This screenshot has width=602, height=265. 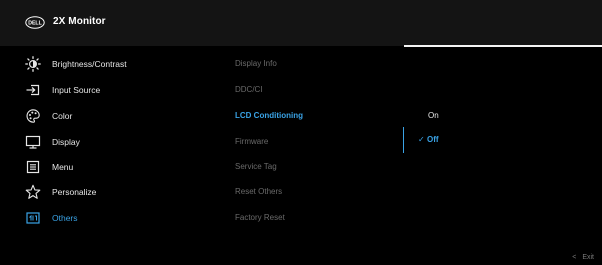 I want to click on option-off: ✓ Off, so click(x=428, y=140).